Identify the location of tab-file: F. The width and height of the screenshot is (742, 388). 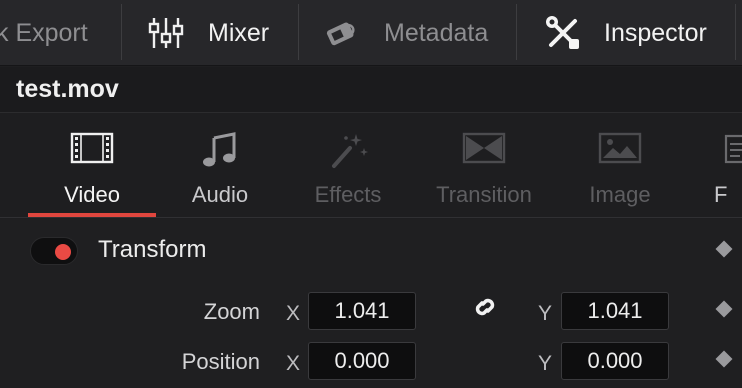
(713, 166).